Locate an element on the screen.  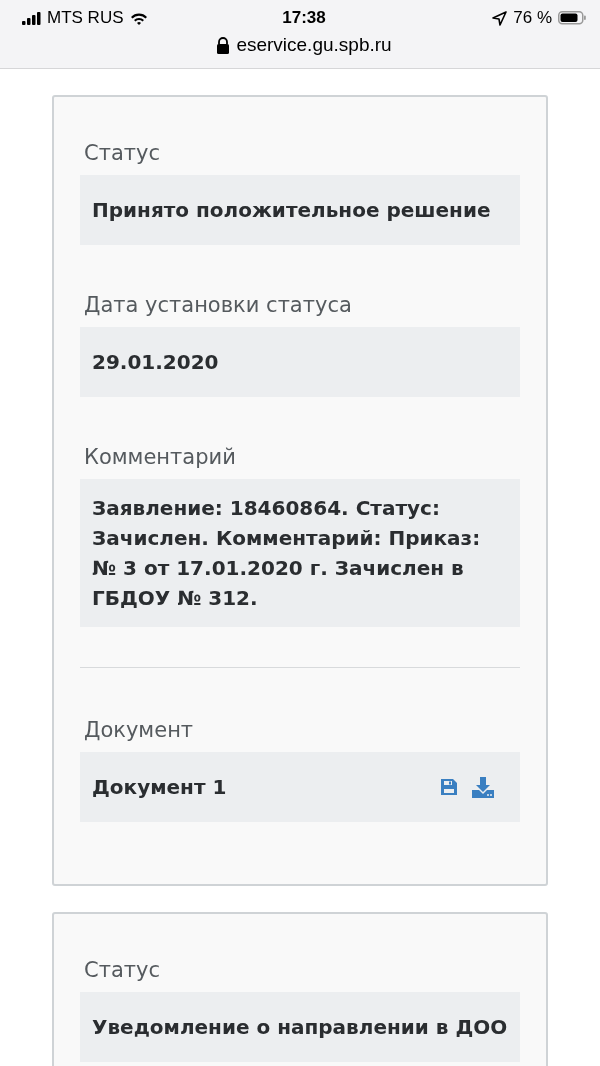
carrier-name: MTS RUS is located at coordinates (85, 18).